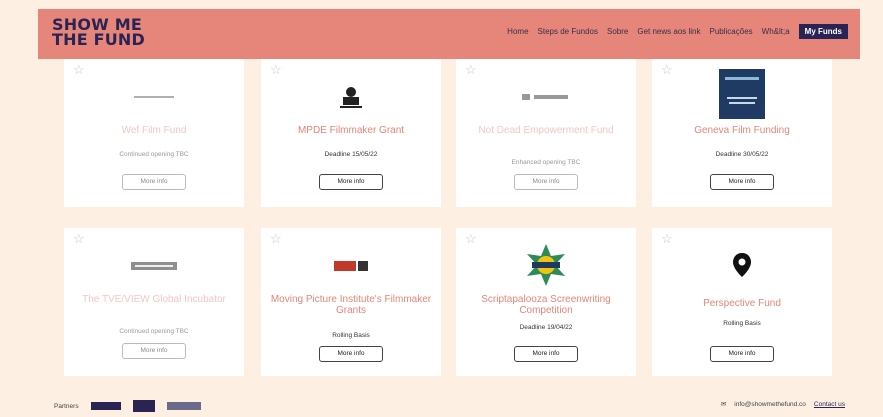  What do you see at coordinates (742, 154) in the screenshot?
I see `fund-deadline: Deadline 30/05/22` at bounding box center [742, 154].